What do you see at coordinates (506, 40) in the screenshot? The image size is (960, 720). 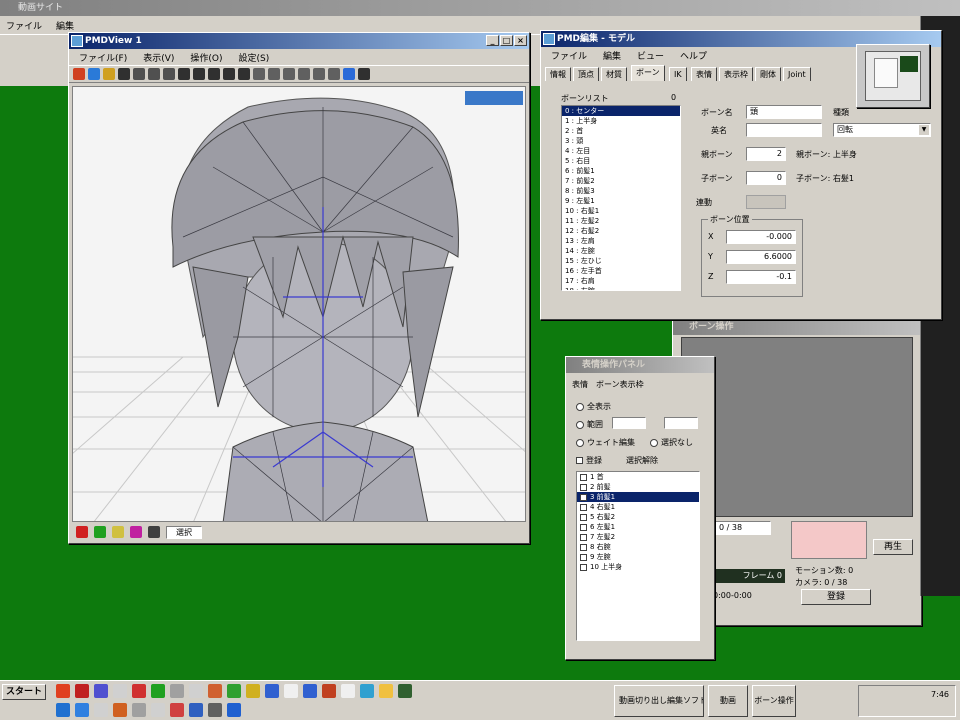 I see `maximize-button: □` at bounding box center [506, 40].